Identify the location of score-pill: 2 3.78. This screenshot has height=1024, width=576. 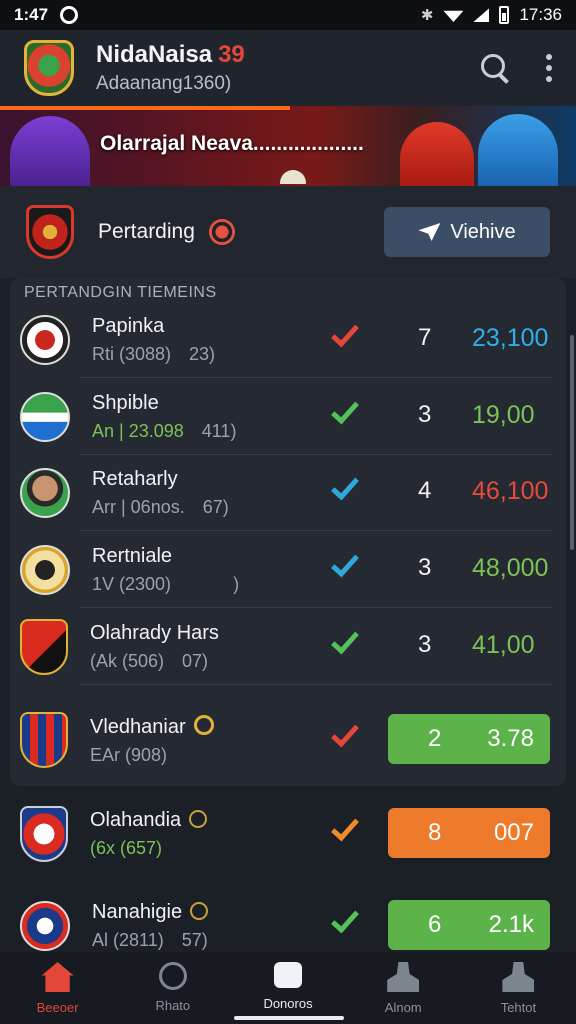
(469, 739).